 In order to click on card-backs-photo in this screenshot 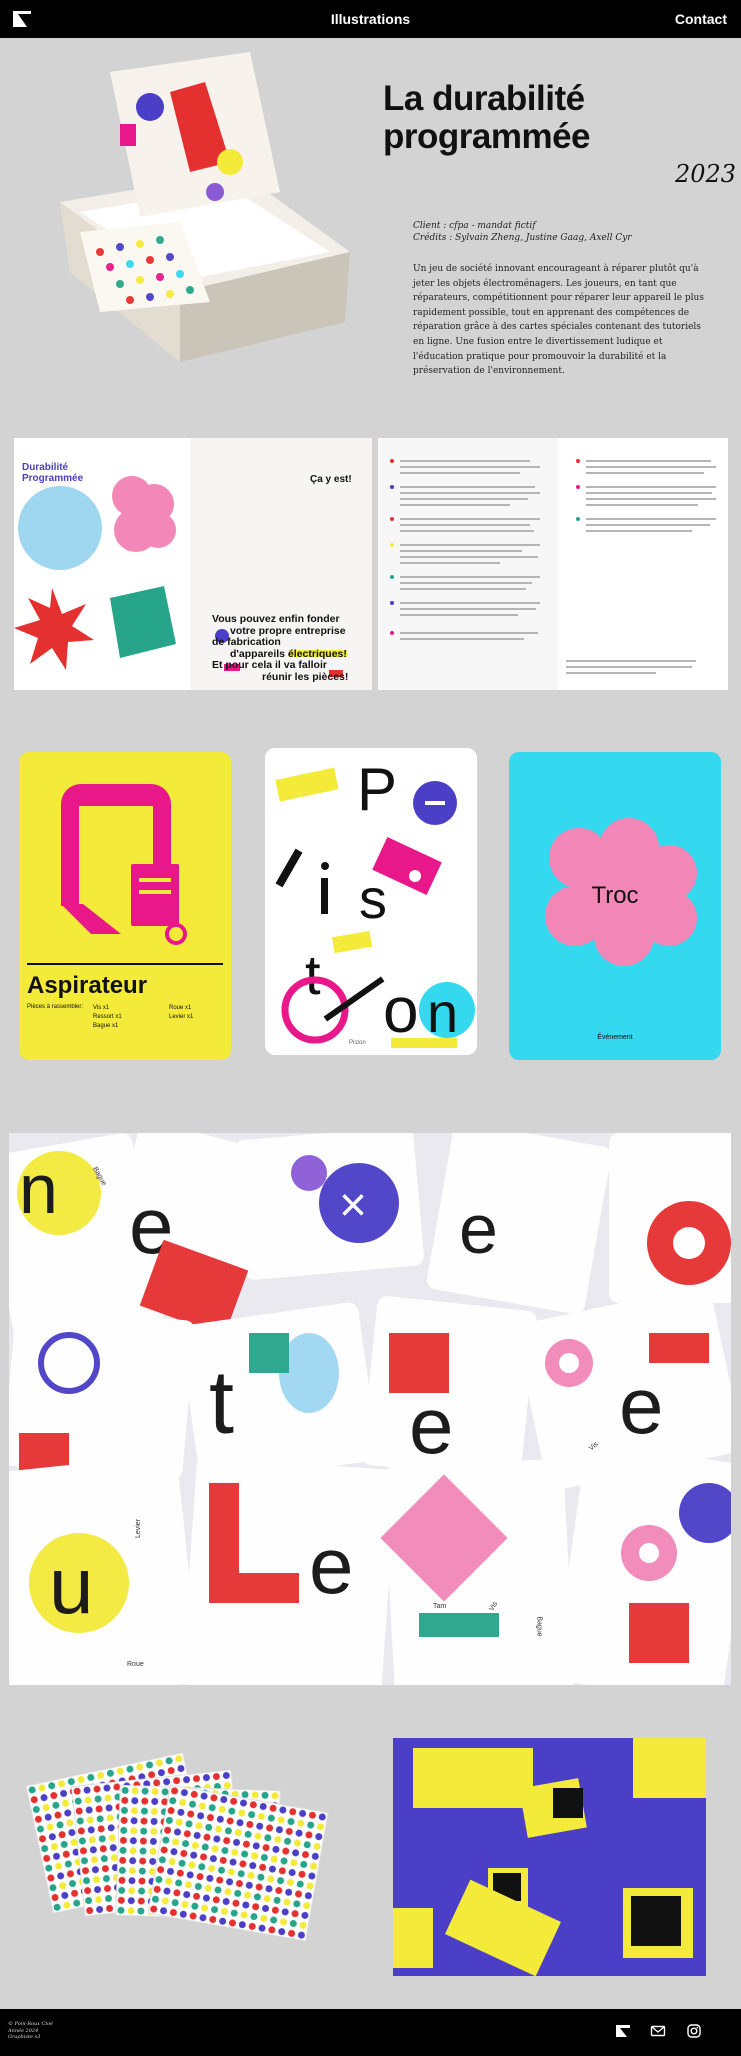, I will do `click(177, 1847)`.